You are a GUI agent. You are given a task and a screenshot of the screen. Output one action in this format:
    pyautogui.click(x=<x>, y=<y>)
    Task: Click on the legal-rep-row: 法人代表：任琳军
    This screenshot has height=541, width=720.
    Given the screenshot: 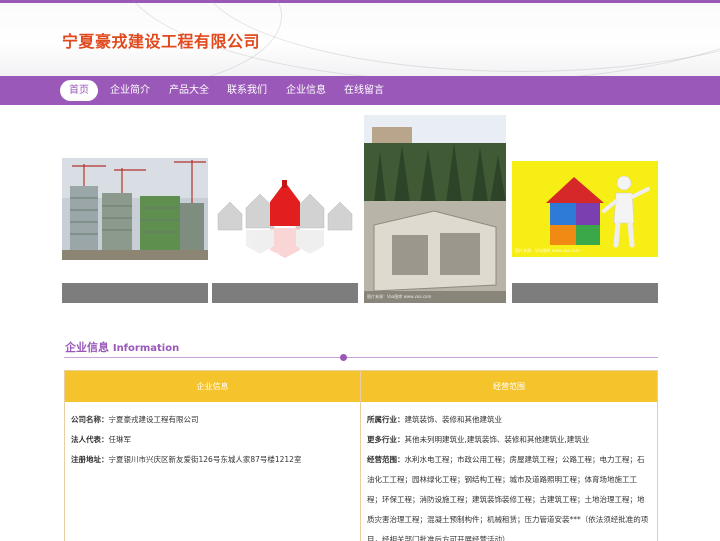 What is the action you would take?
    pyautogui.click(x=212, y=440)
    